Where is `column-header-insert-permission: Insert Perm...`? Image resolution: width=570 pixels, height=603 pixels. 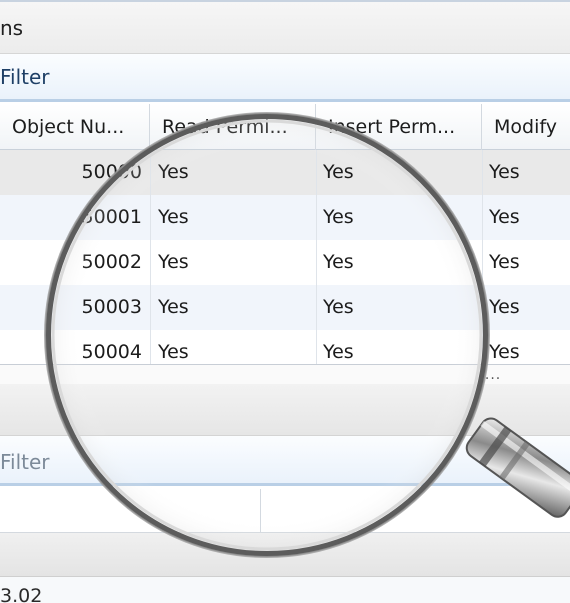
column-header-insert-permission: Insert Perm... is located at coordinates (399, 127).